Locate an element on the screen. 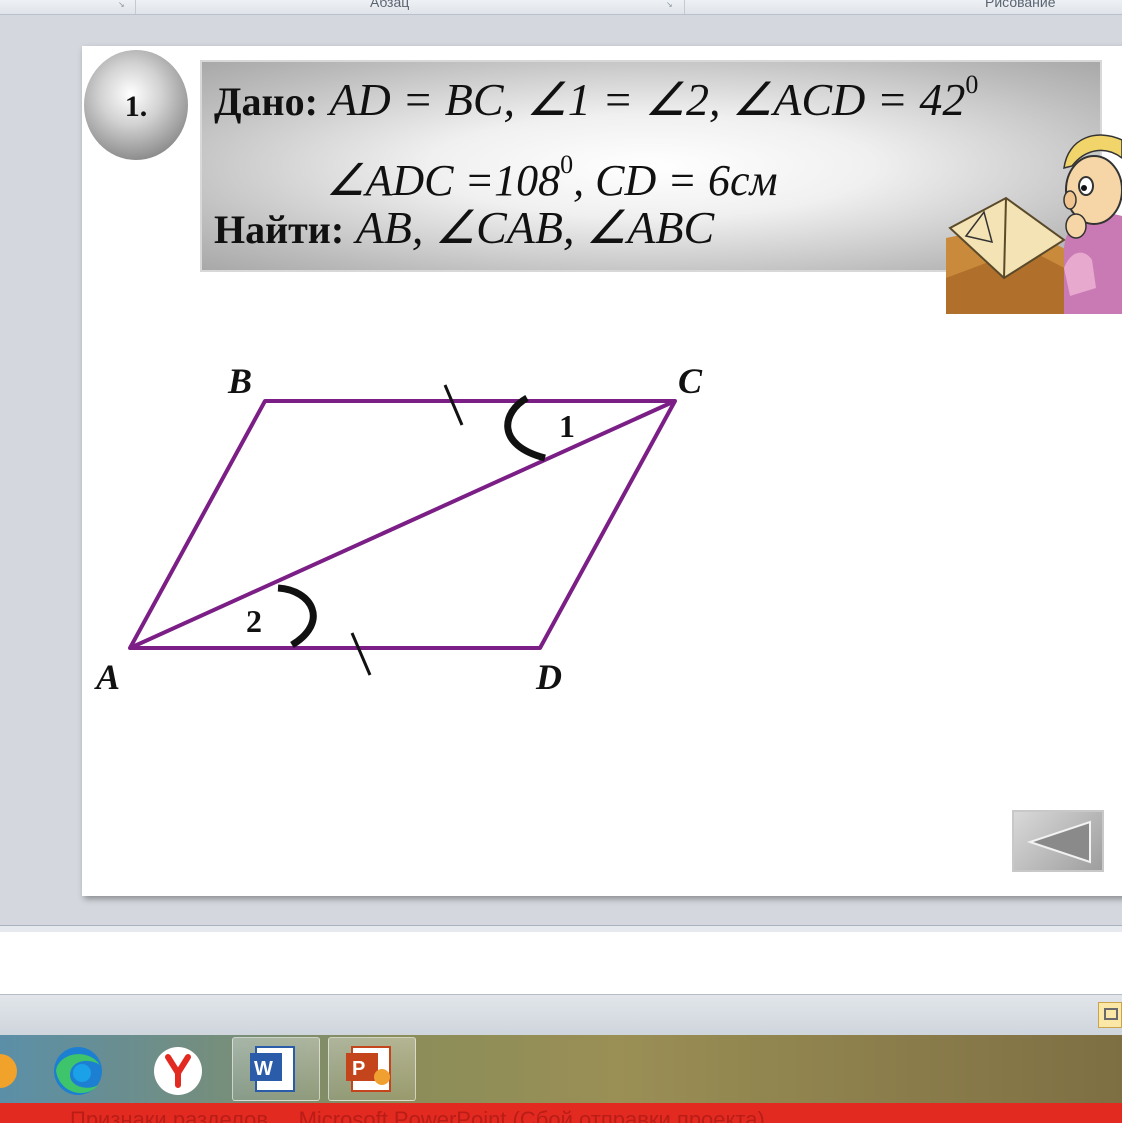 The width and height of the screenshot is (1122, 1123). back-button is located at coordinates (1058, 841).